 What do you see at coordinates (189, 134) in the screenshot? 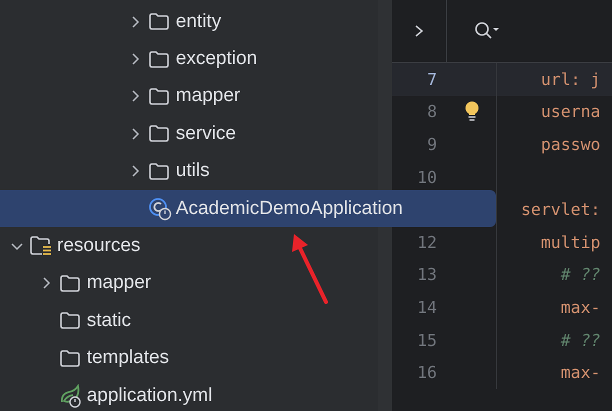
I see `tree-item: service` at bounding box center [189, 134].